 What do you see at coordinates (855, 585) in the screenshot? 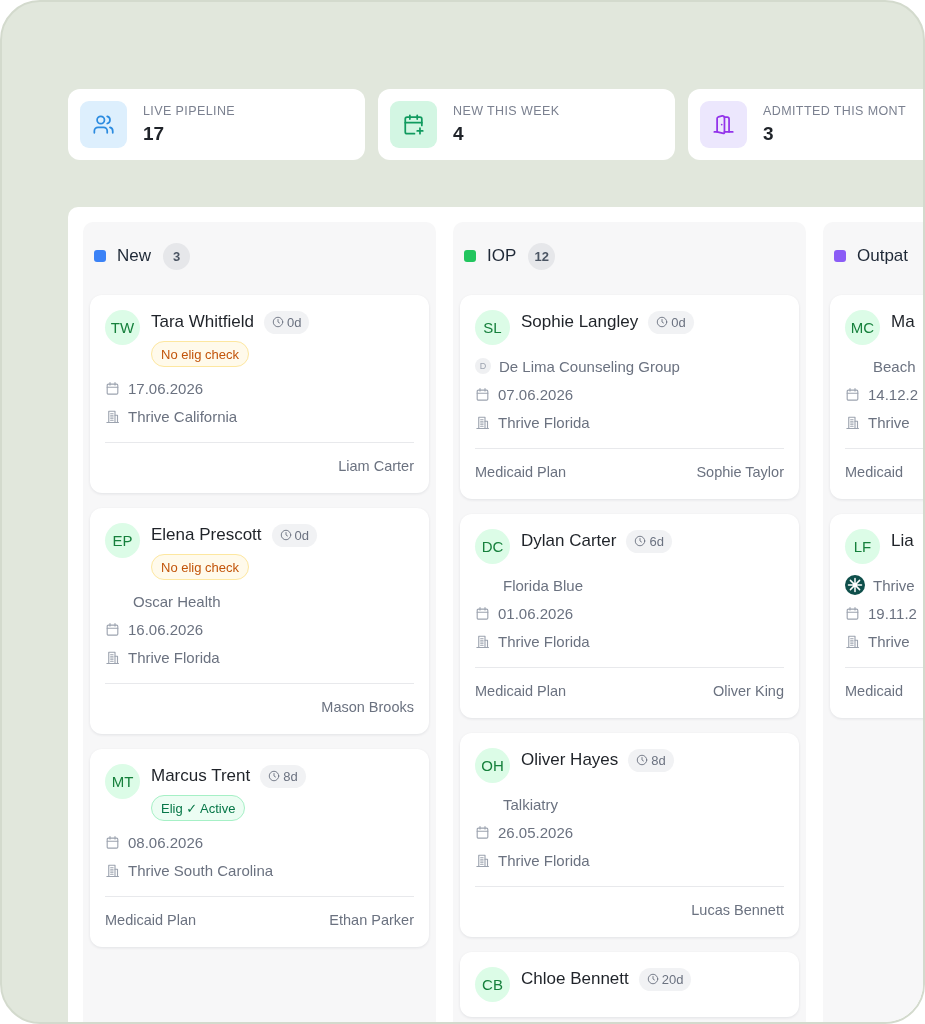
I see `starburst-logo-icon` at bounding box center [855, 585].